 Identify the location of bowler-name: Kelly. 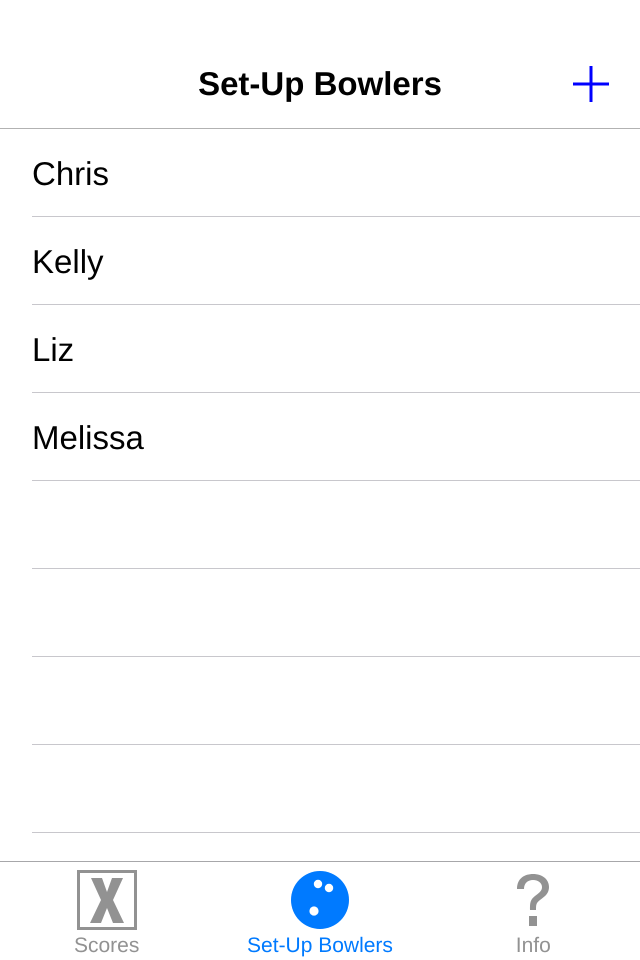
(68, 260).